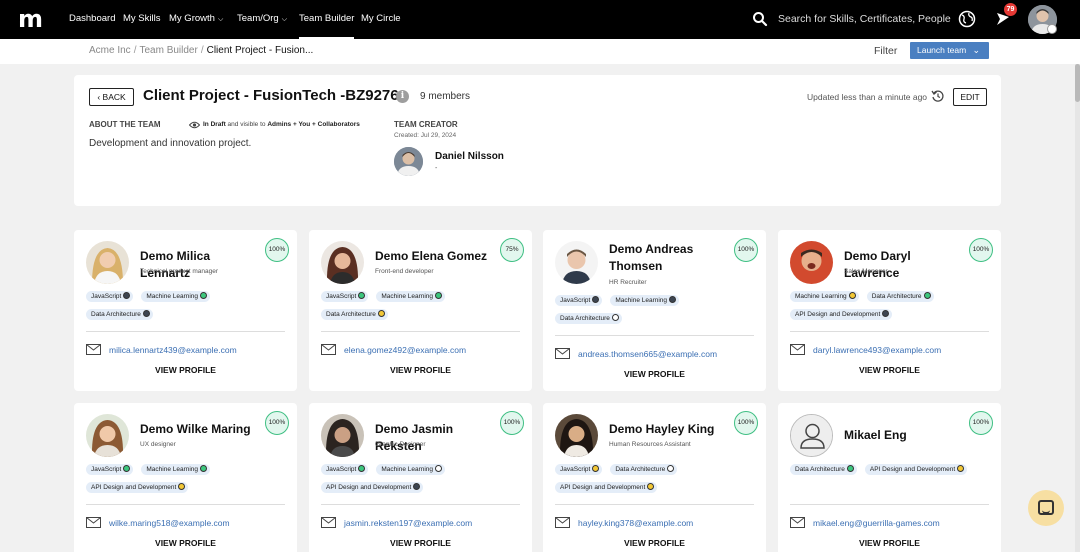 Image resolution: width=1080 pixels, height=552 pixels. I want to click on chevron-down-icon: ⌵, so click(220, 19).